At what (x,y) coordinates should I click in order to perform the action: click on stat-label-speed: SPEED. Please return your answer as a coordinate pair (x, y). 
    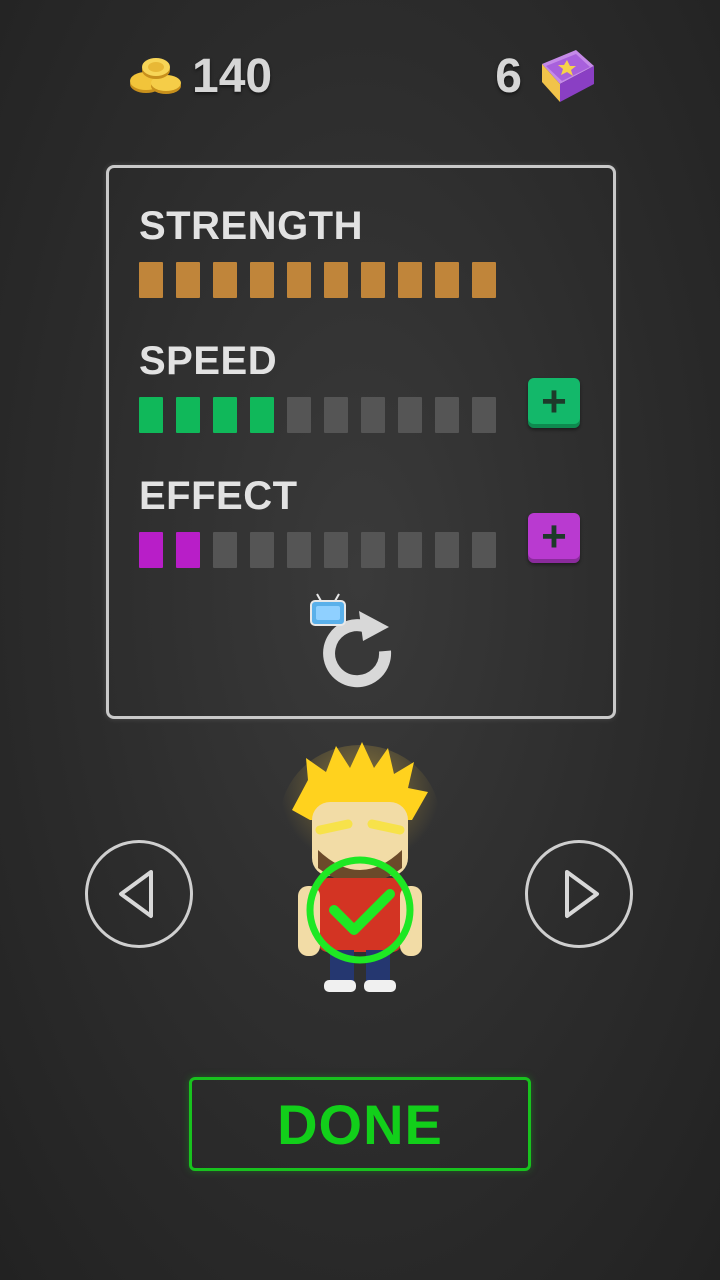
    Looking at the image, I should click on (208, 361).